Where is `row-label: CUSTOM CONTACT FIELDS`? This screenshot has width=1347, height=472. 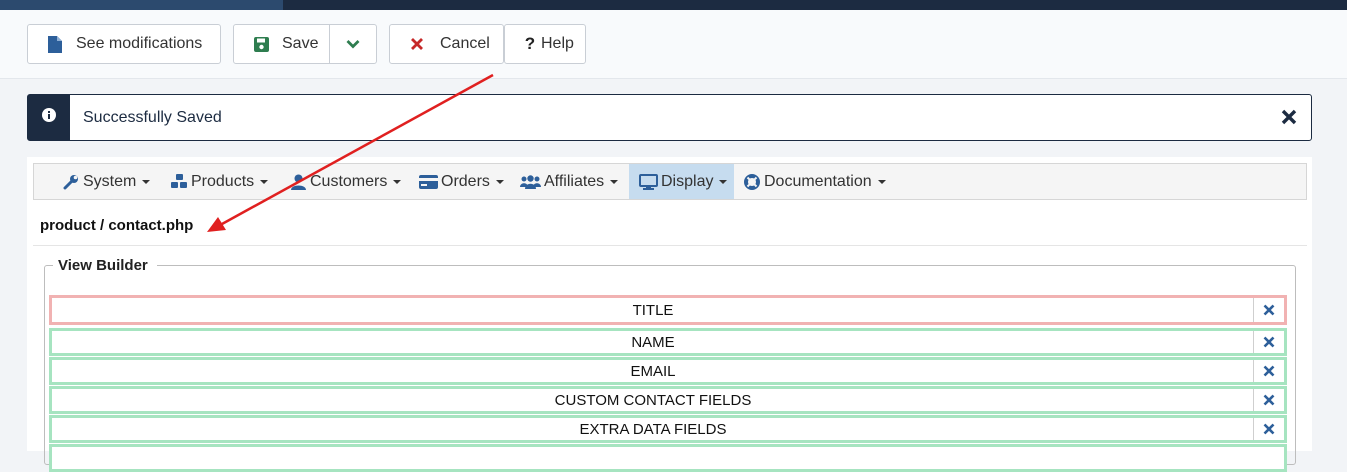 row-label: CUSTOM CONTACT FIELDS is located at coordinates (653, 400).